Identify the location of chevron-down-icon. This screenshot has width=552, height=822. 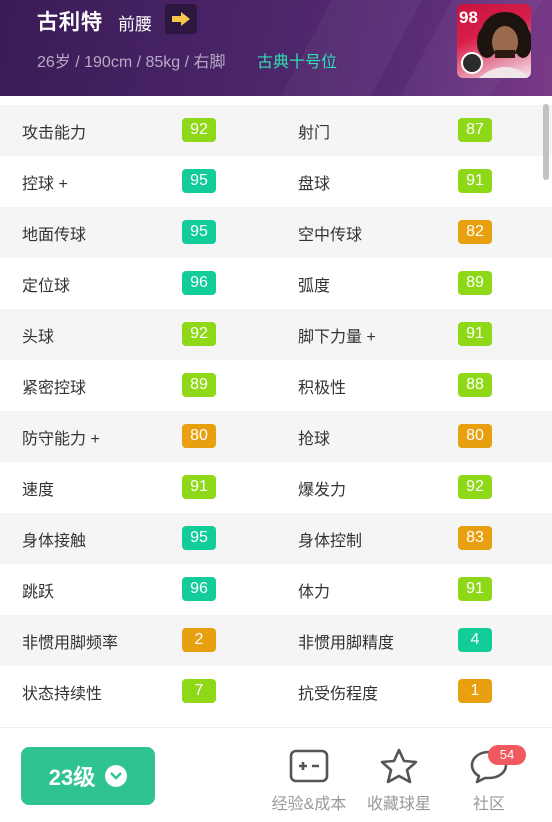
(116, 776).